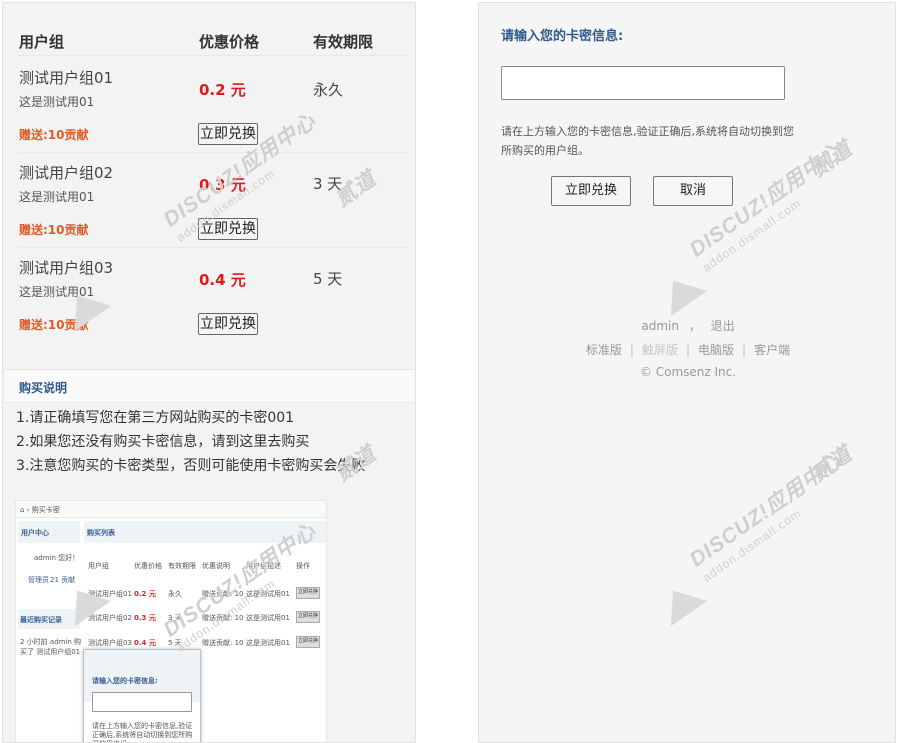  Describe the element at coordinates (38, 580) in the screenshot. I see `thumb-manage: 管理员` at that location.